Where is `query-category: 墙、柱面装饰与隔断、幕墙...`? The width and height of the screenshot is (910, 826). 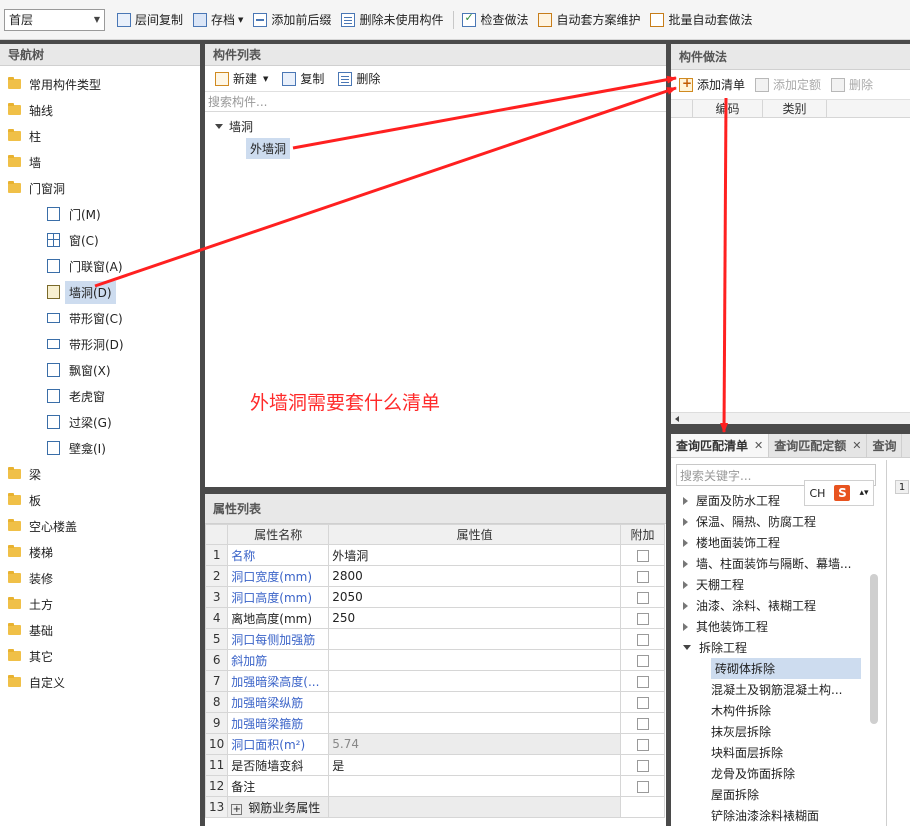
query-category: 墙、柱面装饰与隔断、幕墙... is located at coordinates (767, 563).